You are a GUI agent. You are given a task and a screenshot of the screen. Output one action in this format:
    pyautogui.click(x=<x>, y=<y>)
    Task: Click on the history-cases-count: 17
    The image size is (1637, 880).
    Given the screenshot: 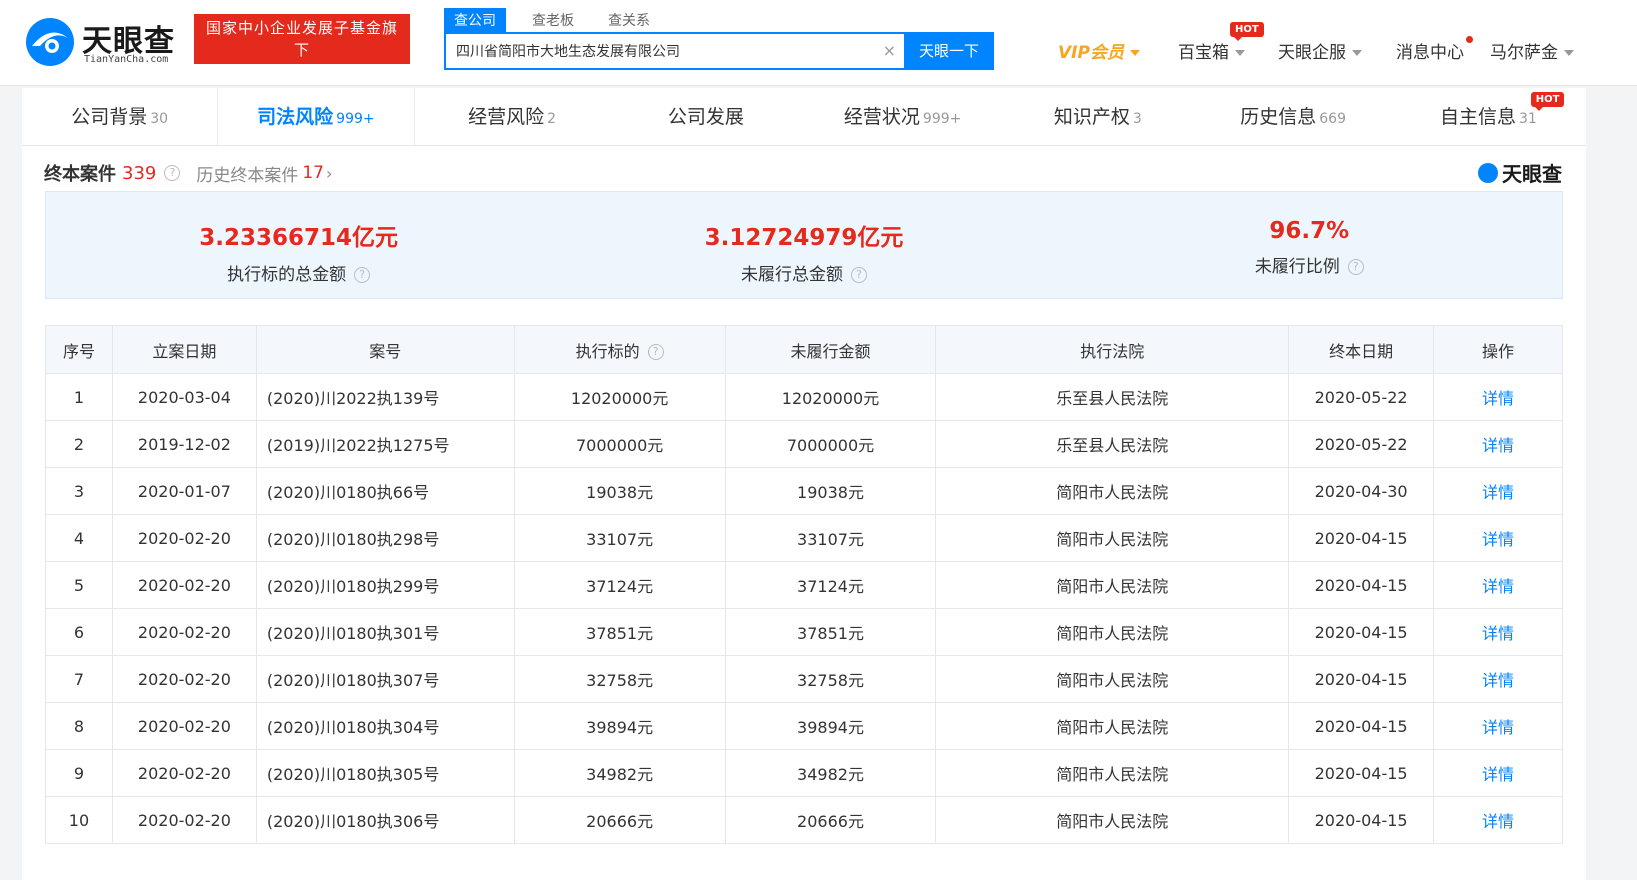 What is the action you would take?
    pyautogui.click(x=313, y=173)
    